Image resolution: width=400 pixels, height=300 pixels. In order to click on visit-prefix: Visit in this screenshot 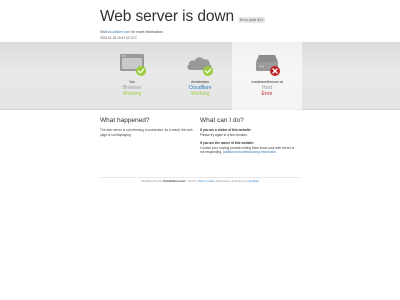, I will do `click(103, 32)`.